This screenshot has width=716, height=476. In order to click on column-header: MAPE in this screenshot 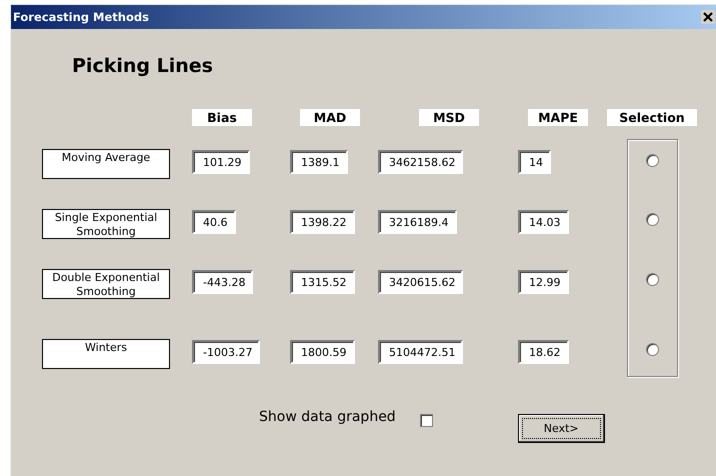, I will do `click(558, 117)`.